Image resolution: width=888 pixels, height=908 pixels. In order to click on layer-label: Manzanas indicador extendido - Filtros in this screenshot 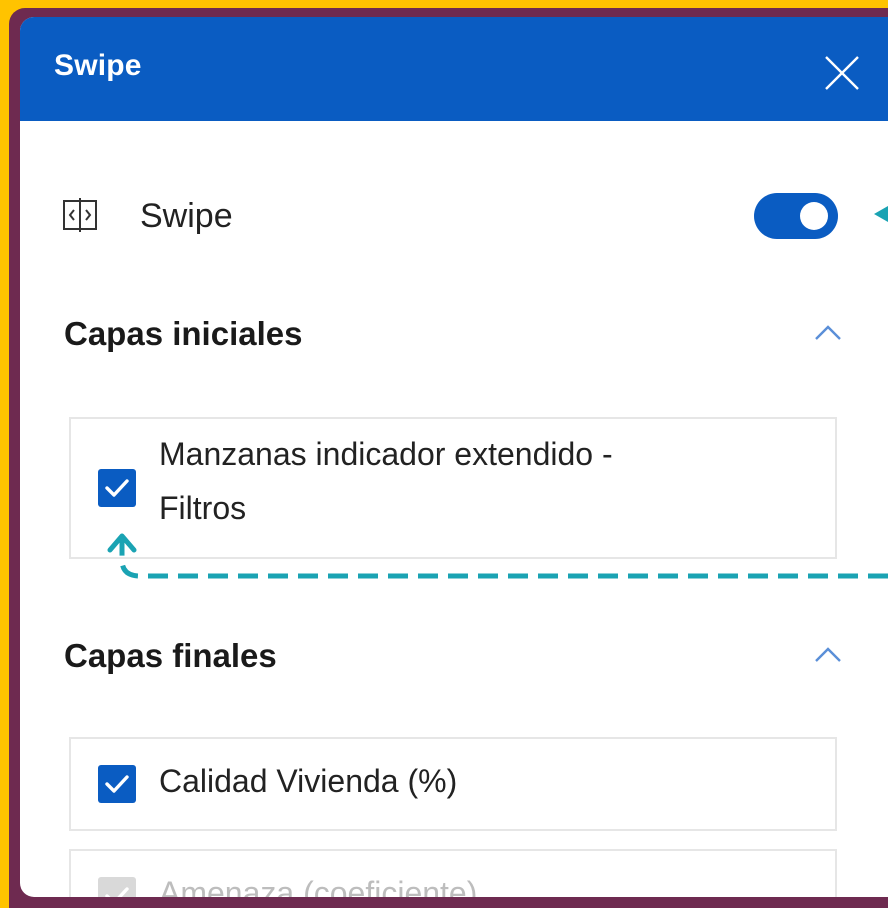, I will do `click(386, 481)`.